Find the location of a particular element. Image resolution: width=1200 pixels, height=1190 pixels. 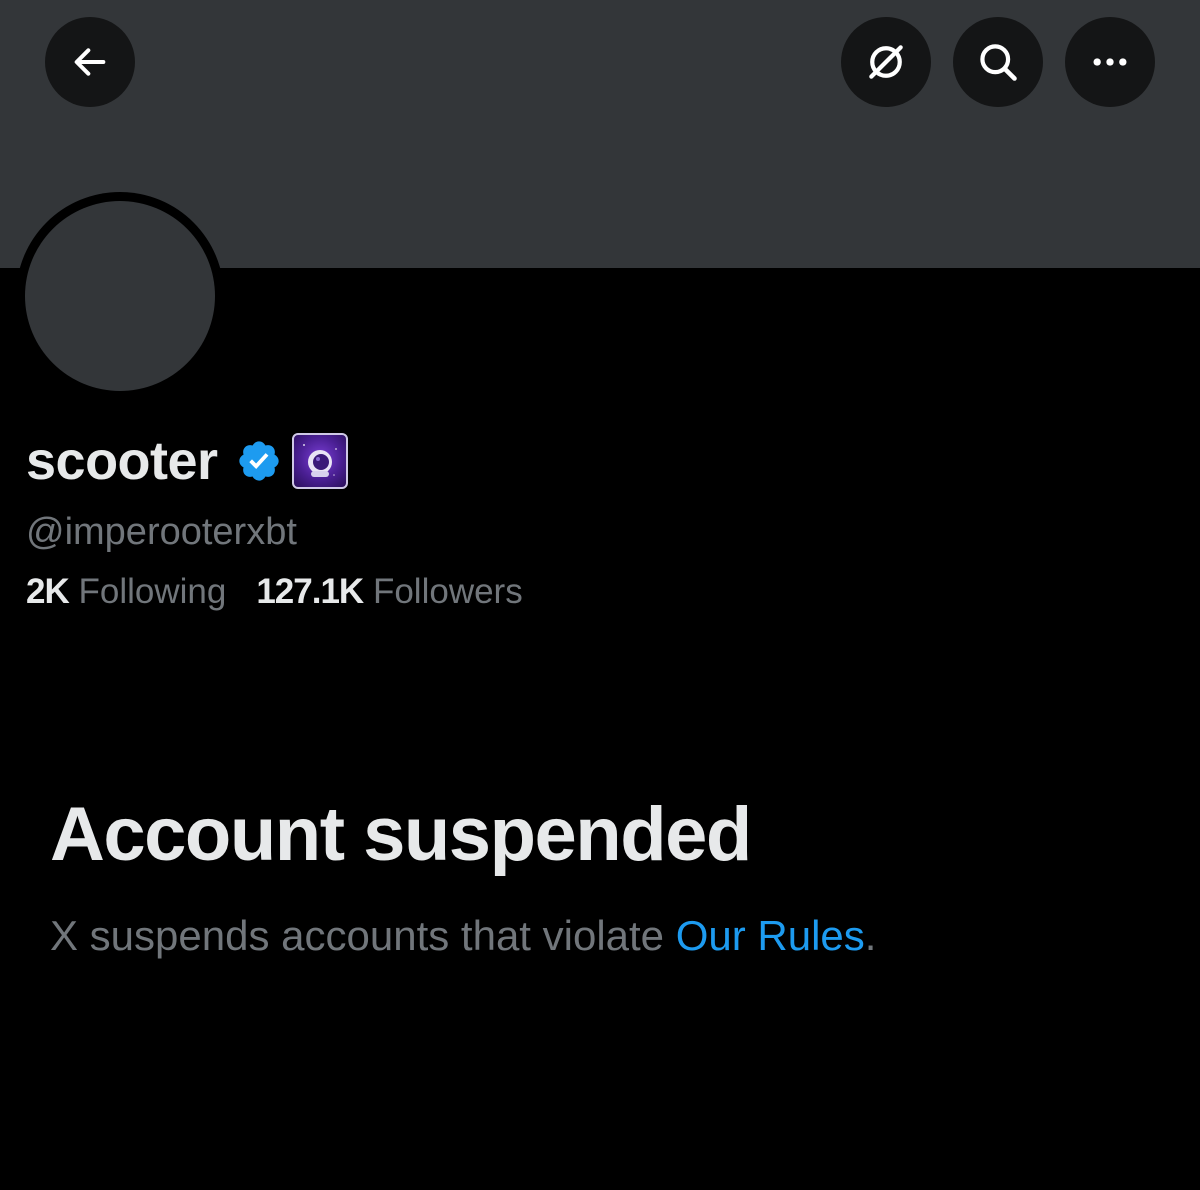

grok-slash-circle-icon is located at coordinates (886, 62).